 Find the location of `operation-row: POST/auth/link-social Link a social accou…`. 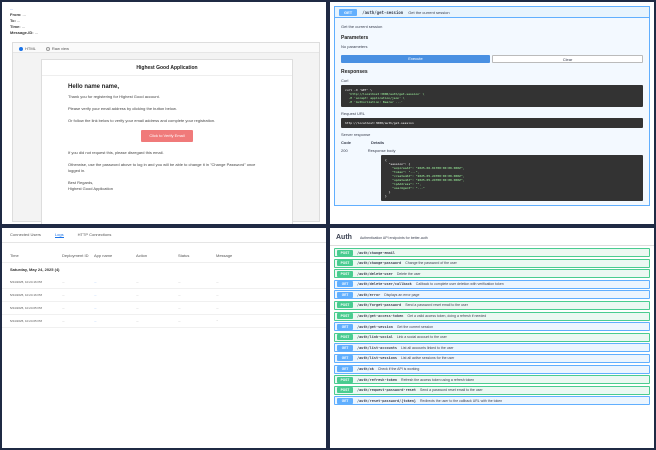

operation-row: POST/auth/link-social Link a social accou… is located at coordinates (492, 337).